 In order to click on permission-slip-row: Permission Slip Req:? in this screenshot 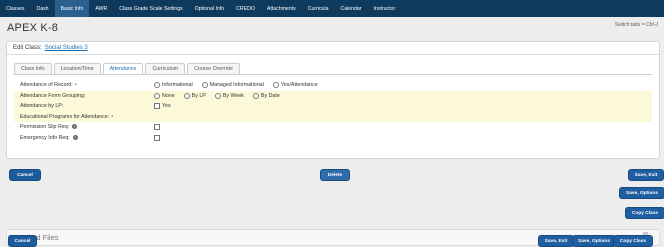, I will do `click(333, 127)`.